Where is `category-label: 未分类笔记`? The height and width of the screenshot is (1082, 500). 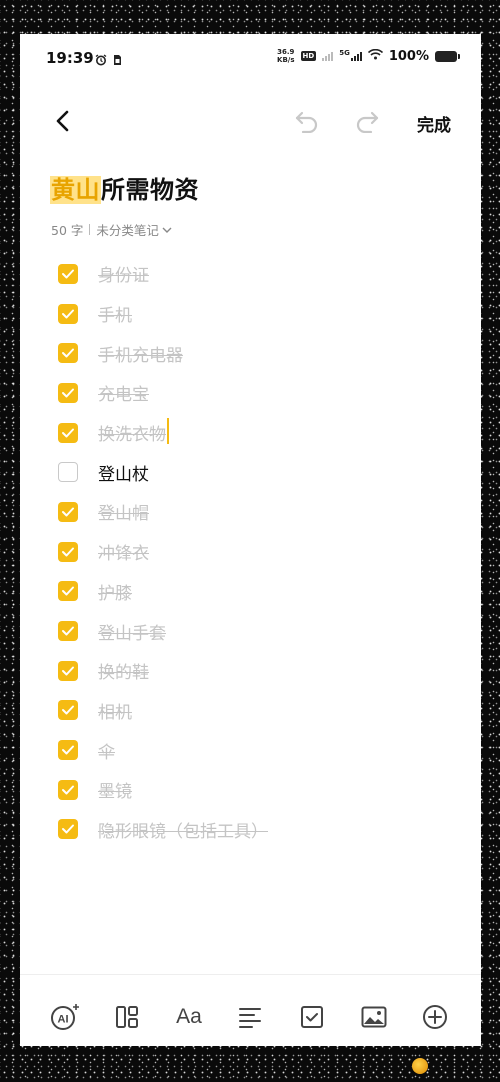 category-label: 未分类笔记 is located at coordinates (127, 230).